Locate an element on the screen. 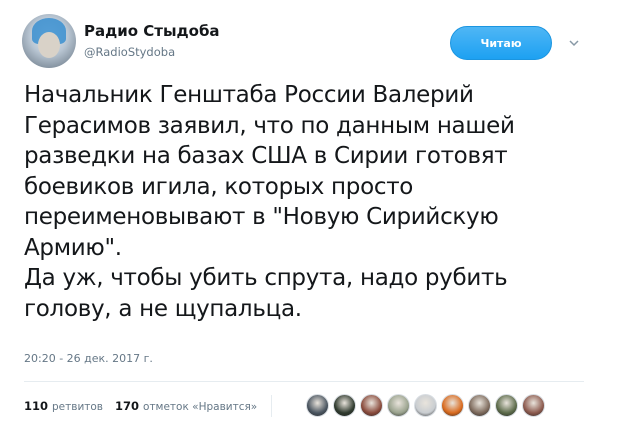 The height and width of the screenshot is (437, 617). profile-avatar is located at coordinates (49, 41).